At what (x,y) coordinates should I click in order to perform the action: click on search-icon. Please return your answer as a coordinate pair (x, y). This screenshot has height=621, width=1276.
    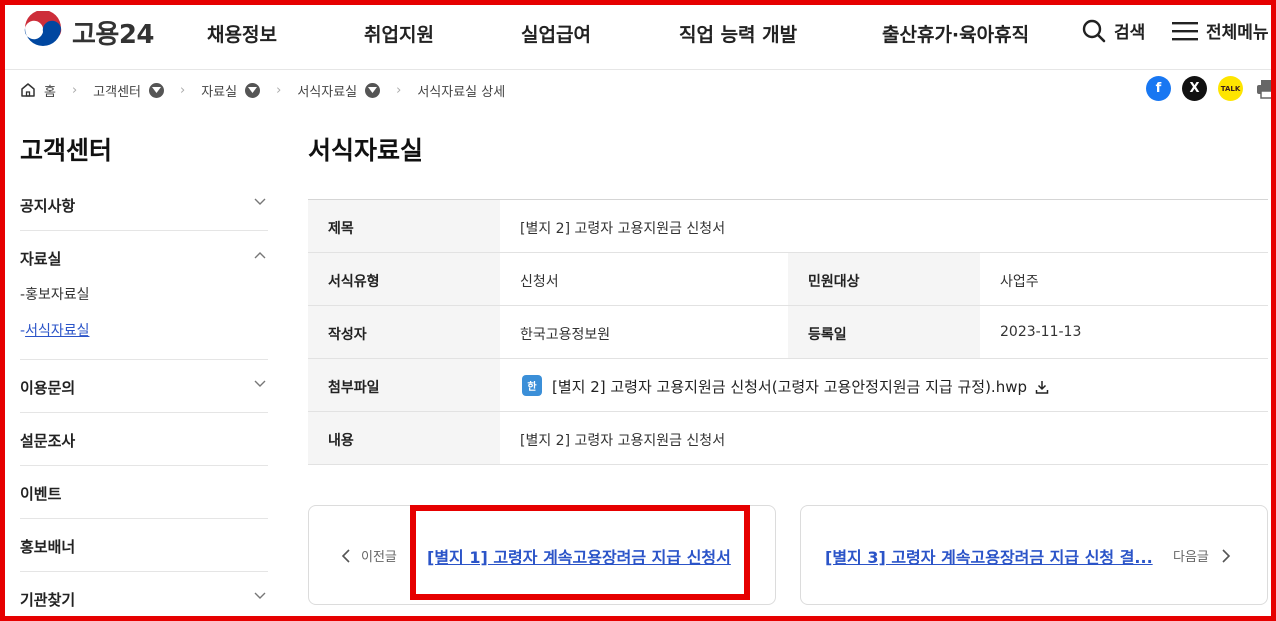
    Looking at the image, I should click on (1094, 30).